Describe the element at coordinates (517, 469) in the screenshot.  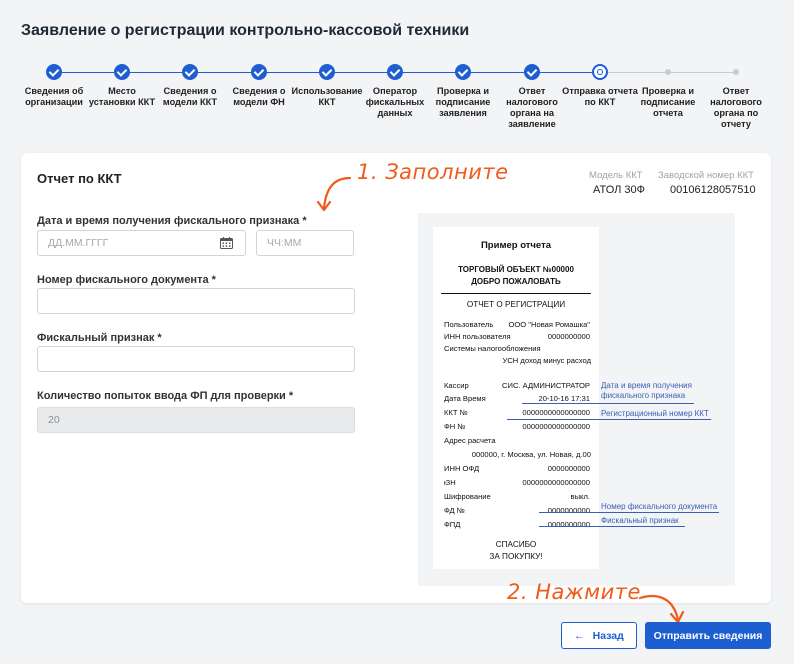
I see `receipt-row: ИНН ОФД 0000000000` at that location.